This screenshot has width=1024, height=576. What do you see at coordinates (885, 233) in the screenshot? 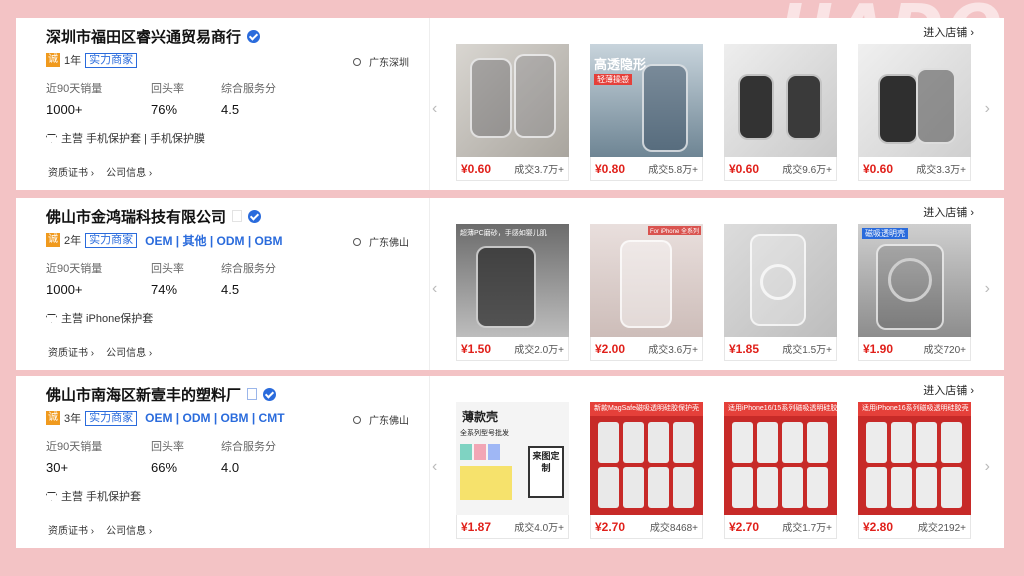
I see `product-image-text: 磁吸透明壳` at bounding box center [885, 233].